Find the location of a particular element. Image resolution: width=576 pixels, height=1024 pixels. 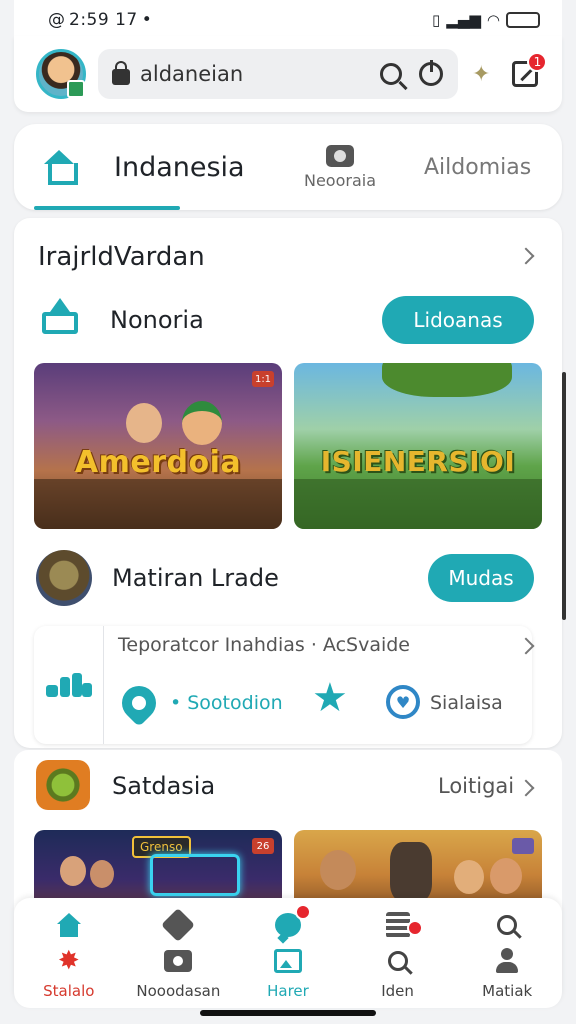

chat-icon is located at coordinates (292, 922).